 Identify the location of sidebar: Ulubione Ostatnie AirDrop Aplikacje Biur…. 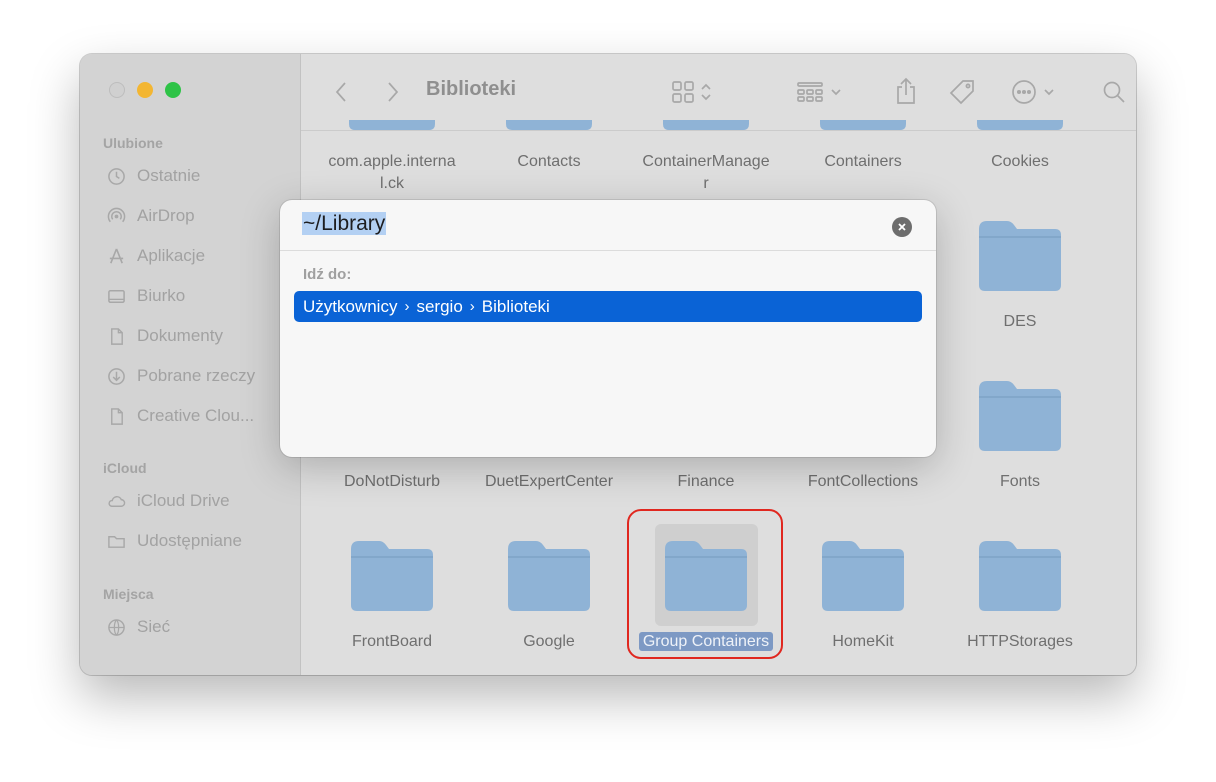
(190, 364).